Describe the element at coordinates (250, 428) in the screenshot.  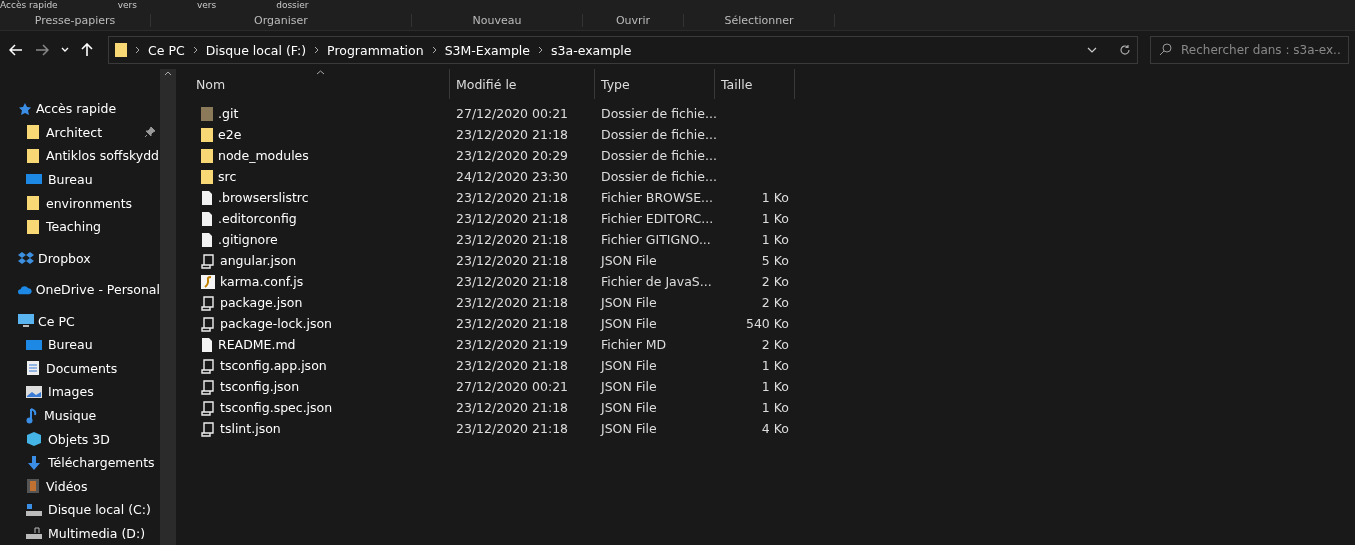
I see `file-name: tslint.json` at that location.